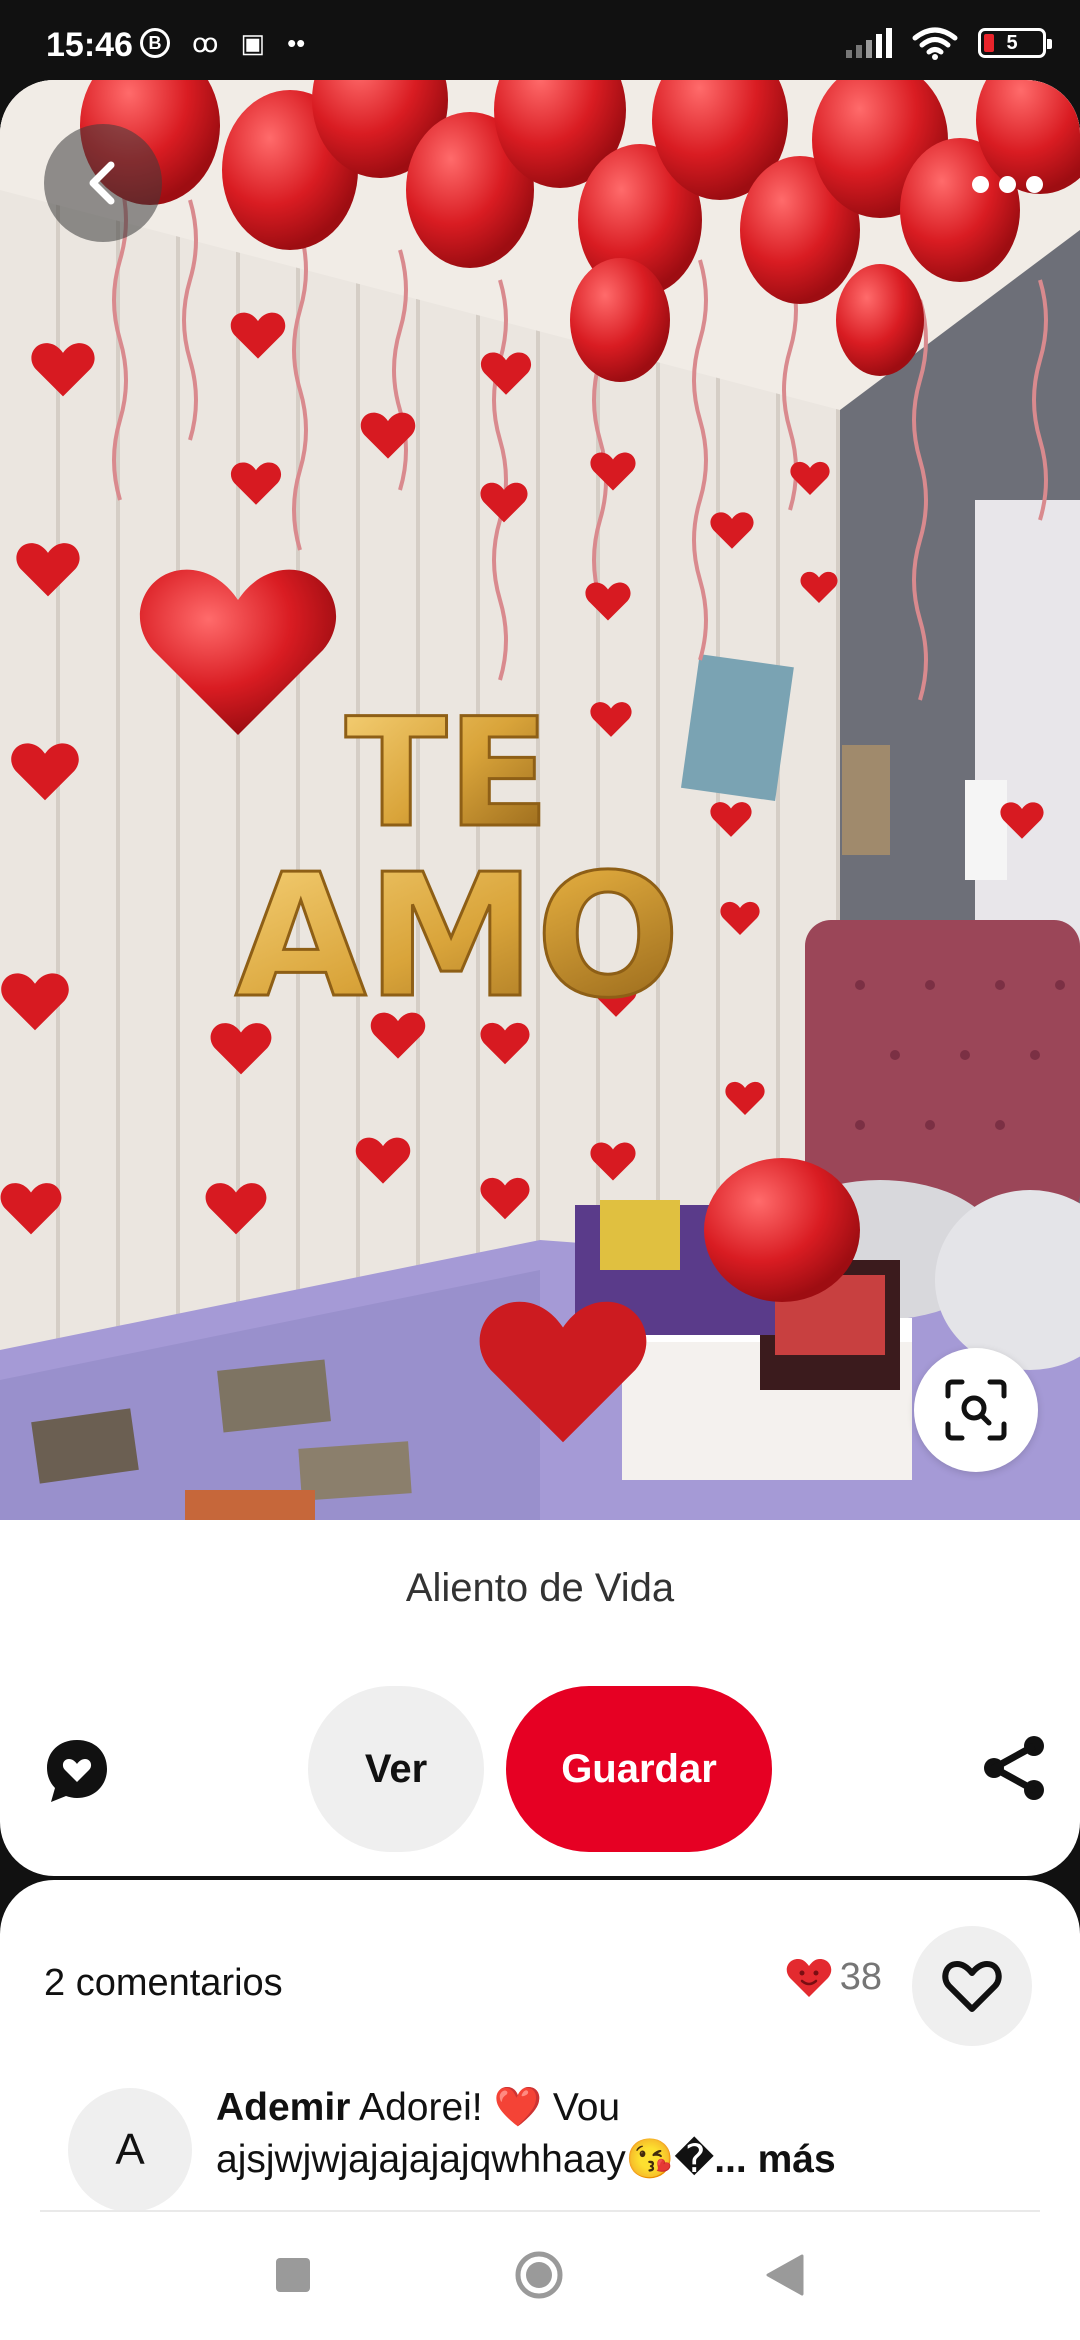  What do you see at coordinates (253, 43) in the screenshot?
I see `battery-saver-icon: ▣` at bounding box center [253, 43].